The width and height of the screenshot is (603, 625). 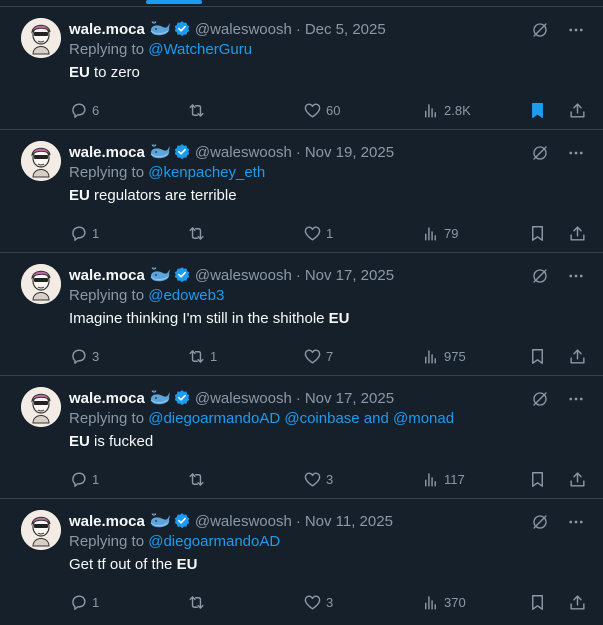 I want to click on views-button: 975, so click(x=443, y=356).